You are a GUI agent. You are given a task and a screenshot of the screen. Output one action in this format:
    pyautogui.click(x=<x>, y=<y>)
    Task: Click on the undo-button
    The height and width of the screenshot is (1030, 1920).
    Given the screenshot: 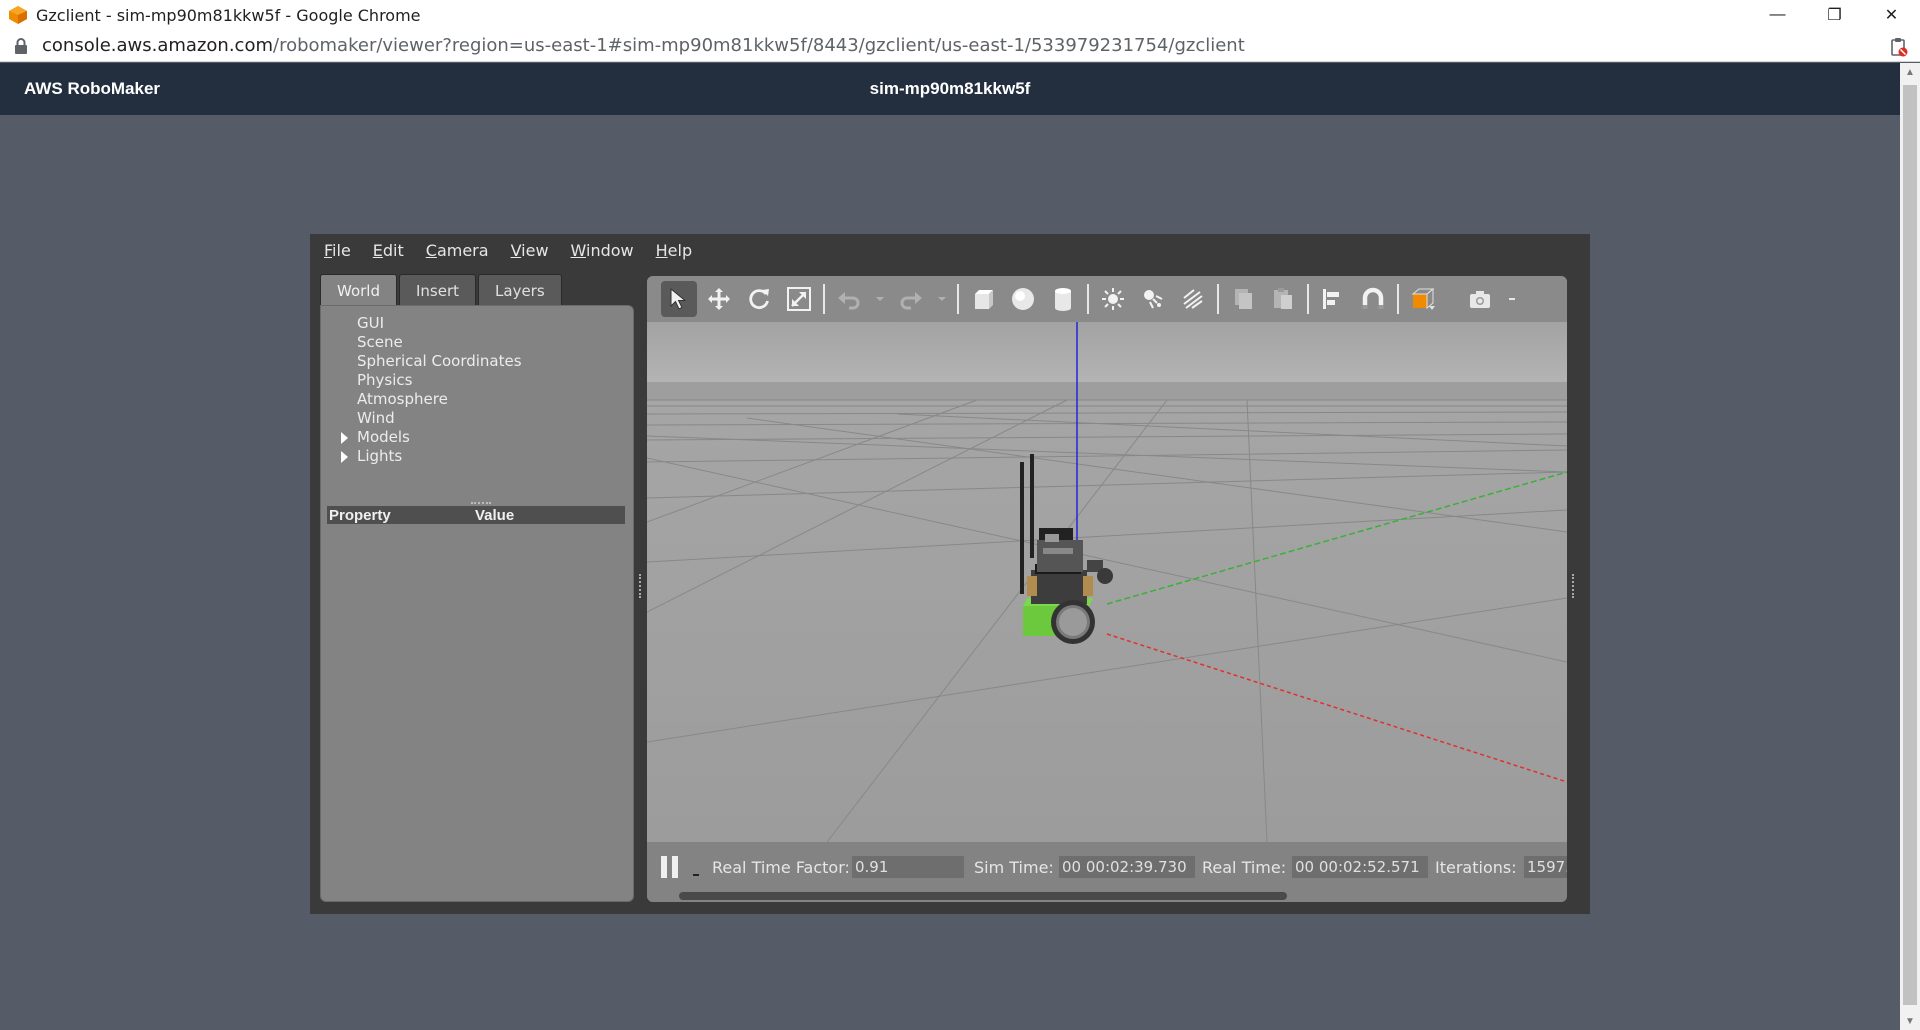 What is the action you would take?
    pyautogui.click(x=849, y=299)
    